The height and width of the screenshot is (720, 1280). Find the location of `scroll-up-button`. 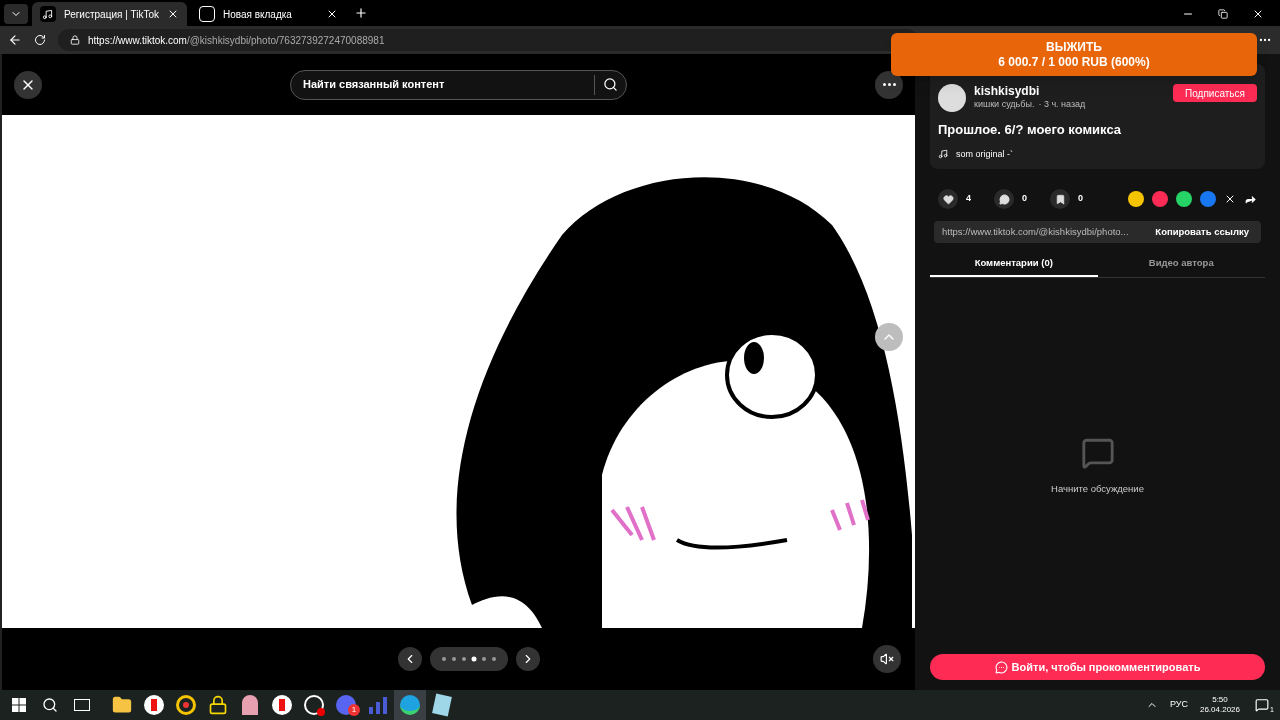

scroll-up-button is located at coordinates (889, 337).